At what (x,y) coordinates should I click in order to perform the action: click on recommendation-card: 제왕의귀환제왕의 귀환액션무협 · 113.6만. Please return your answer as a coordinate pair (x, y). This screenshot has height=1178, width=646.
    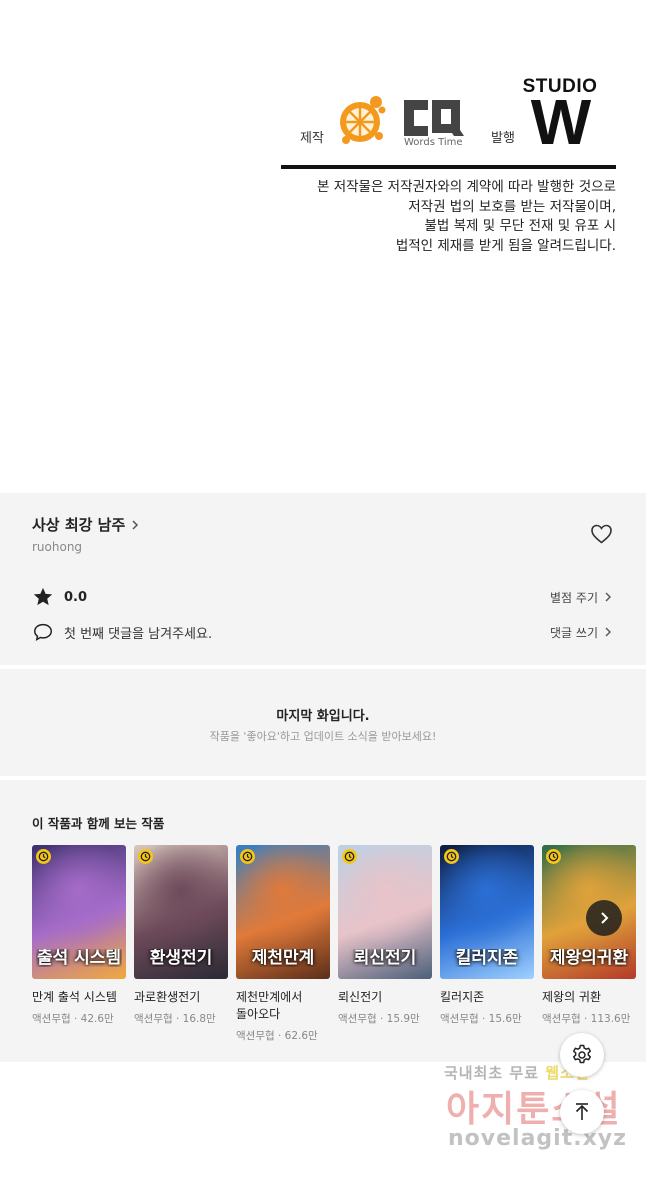
    Looking at the image, I should click on (589, 935).